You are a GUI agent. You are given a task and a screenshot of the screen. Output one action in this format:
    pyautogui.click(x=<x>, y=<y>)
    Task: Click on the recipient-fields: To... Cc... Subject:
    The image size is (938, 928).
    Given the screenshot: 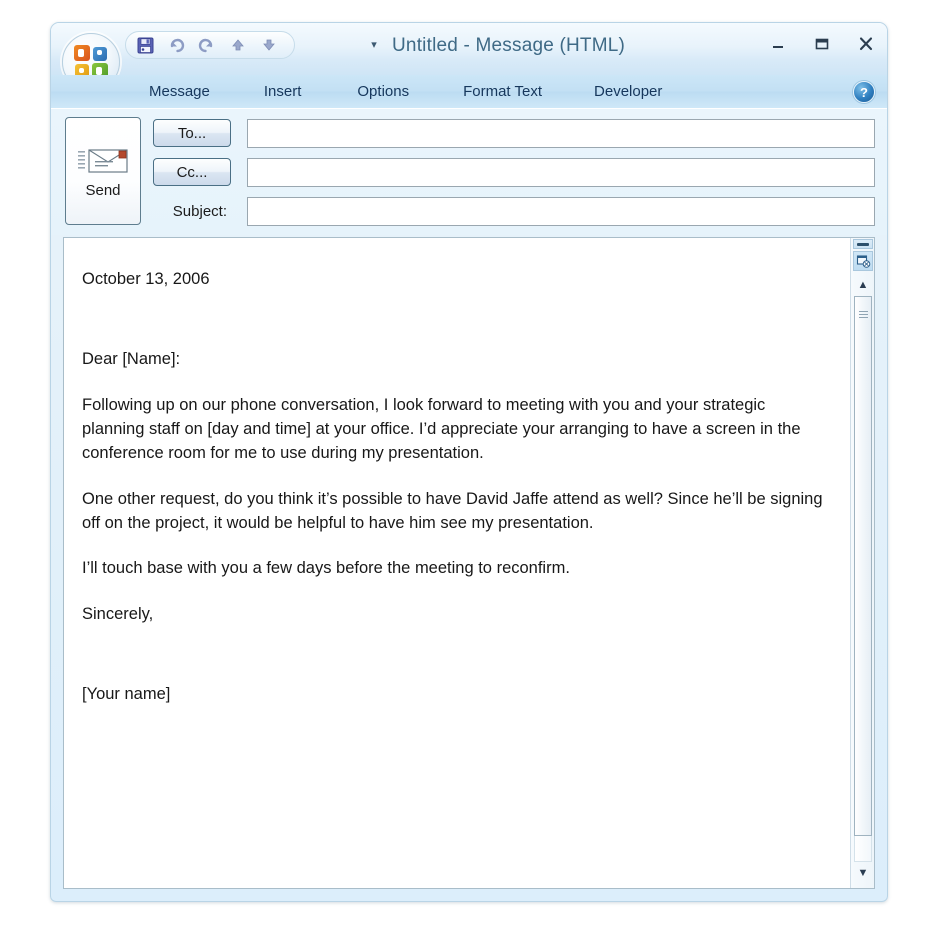 What is the action you would take?
    pyautogui.click(x=514, y=175)
    